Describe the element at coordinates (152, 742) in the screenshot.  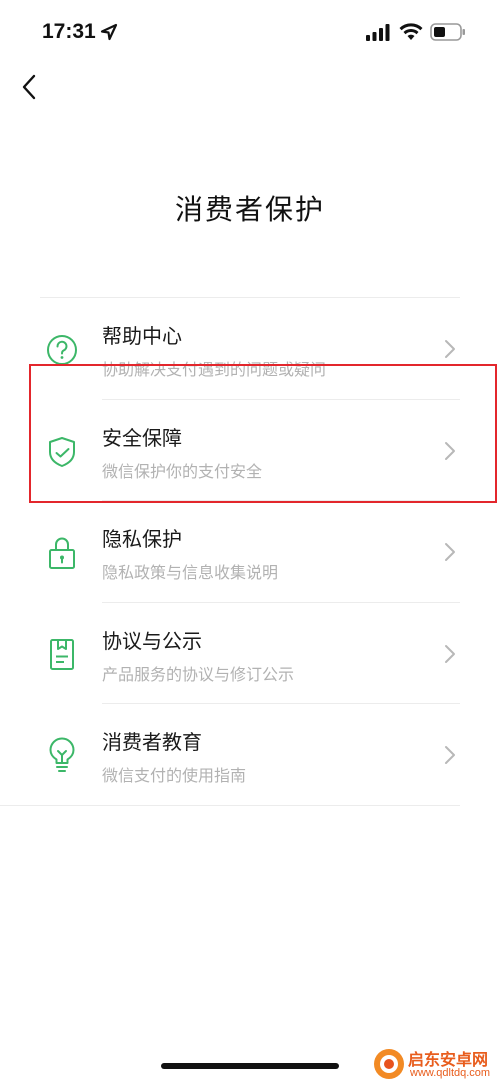
I see `menu-item-label: 消费者教育` at that location.